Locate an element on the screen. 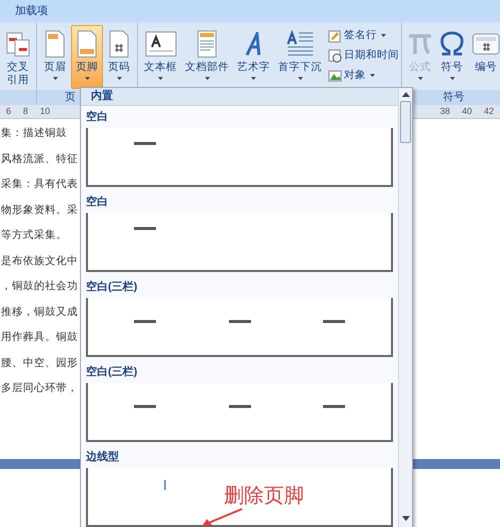  document-text-line: 是布依族文化中 is located at coordinates (39, 261).